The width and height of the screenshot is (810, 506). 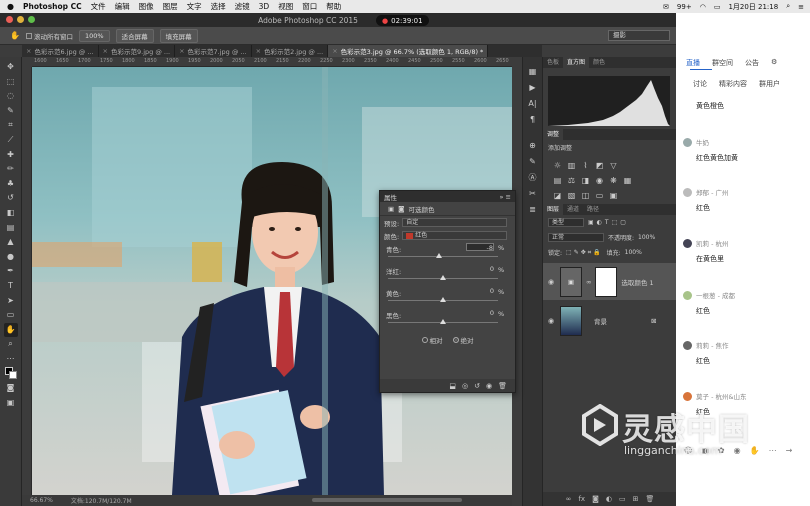 I want to click on clip-to-layer-icon: ⬓, so click(x=452, y=386).